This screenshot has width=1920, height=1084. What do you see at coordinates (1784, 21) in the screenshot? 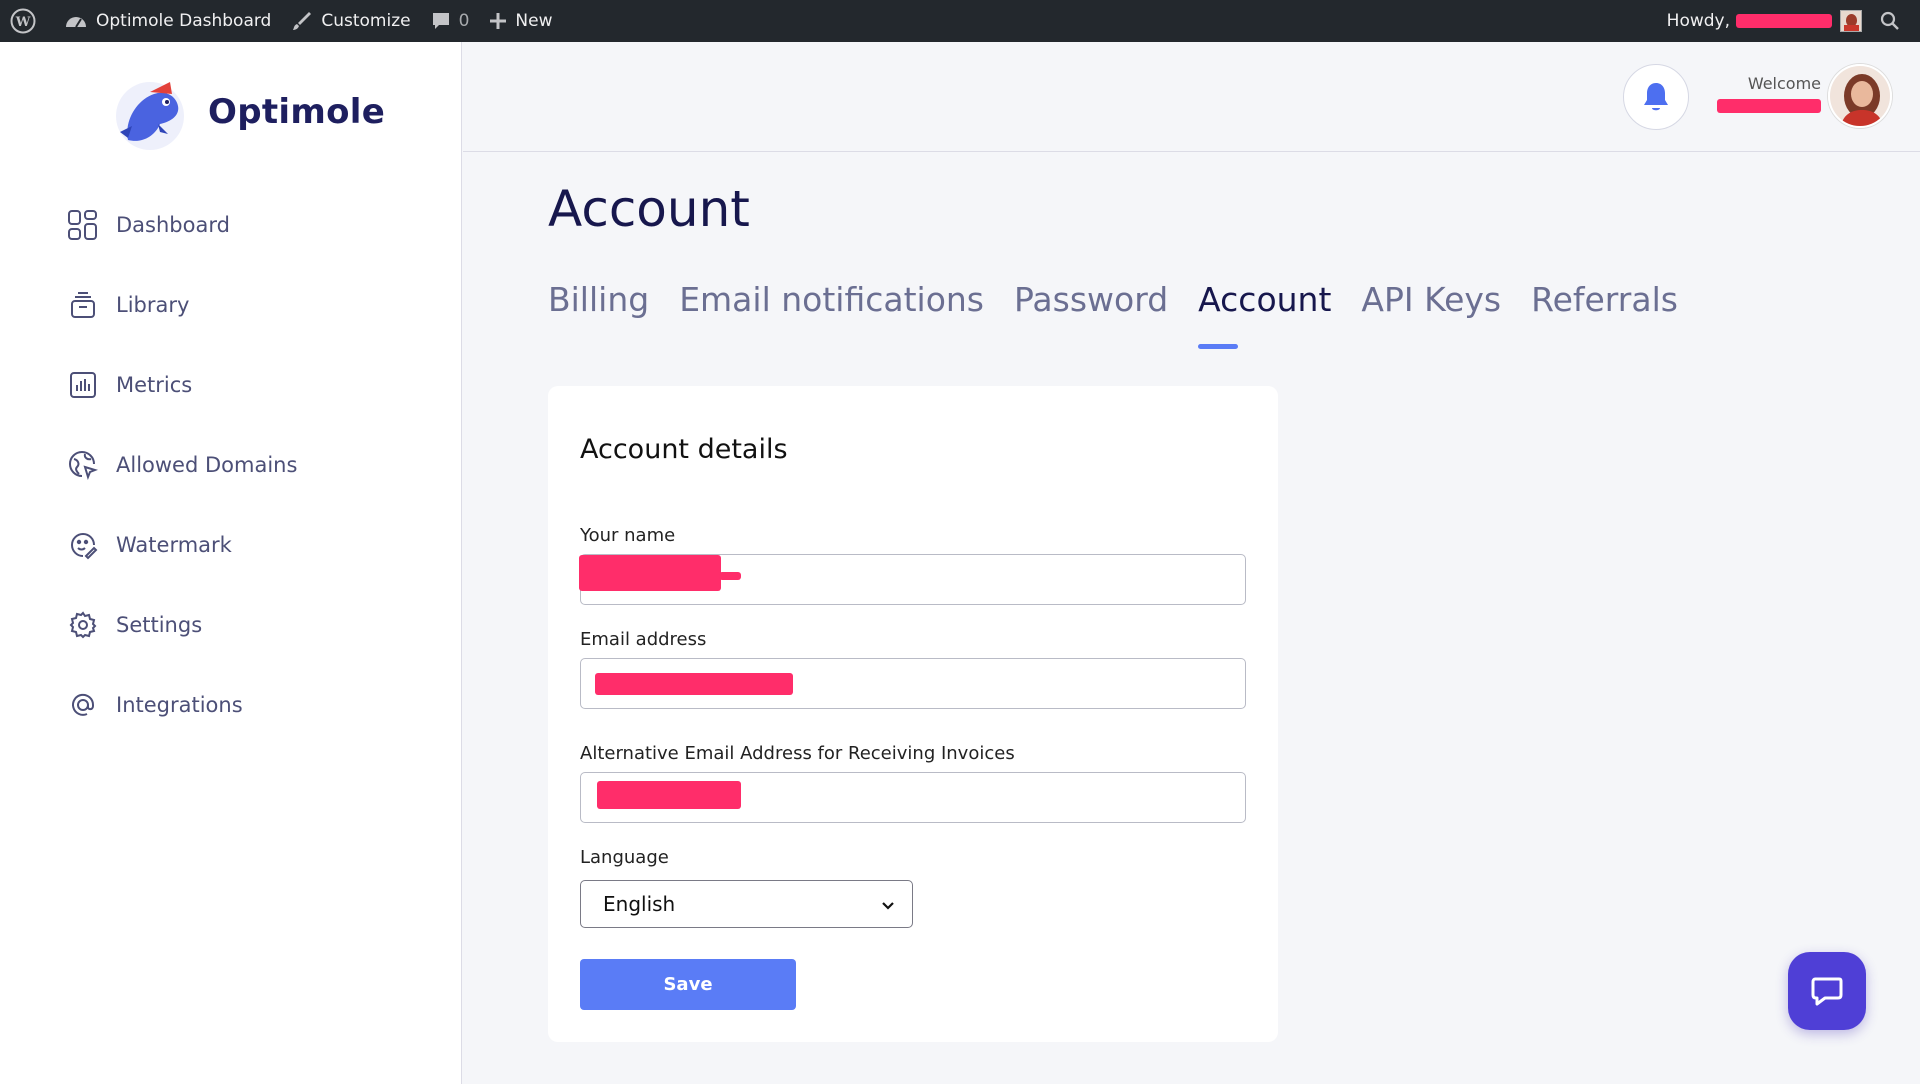
I see `username-redaction` at bounding box center [1784, 21].